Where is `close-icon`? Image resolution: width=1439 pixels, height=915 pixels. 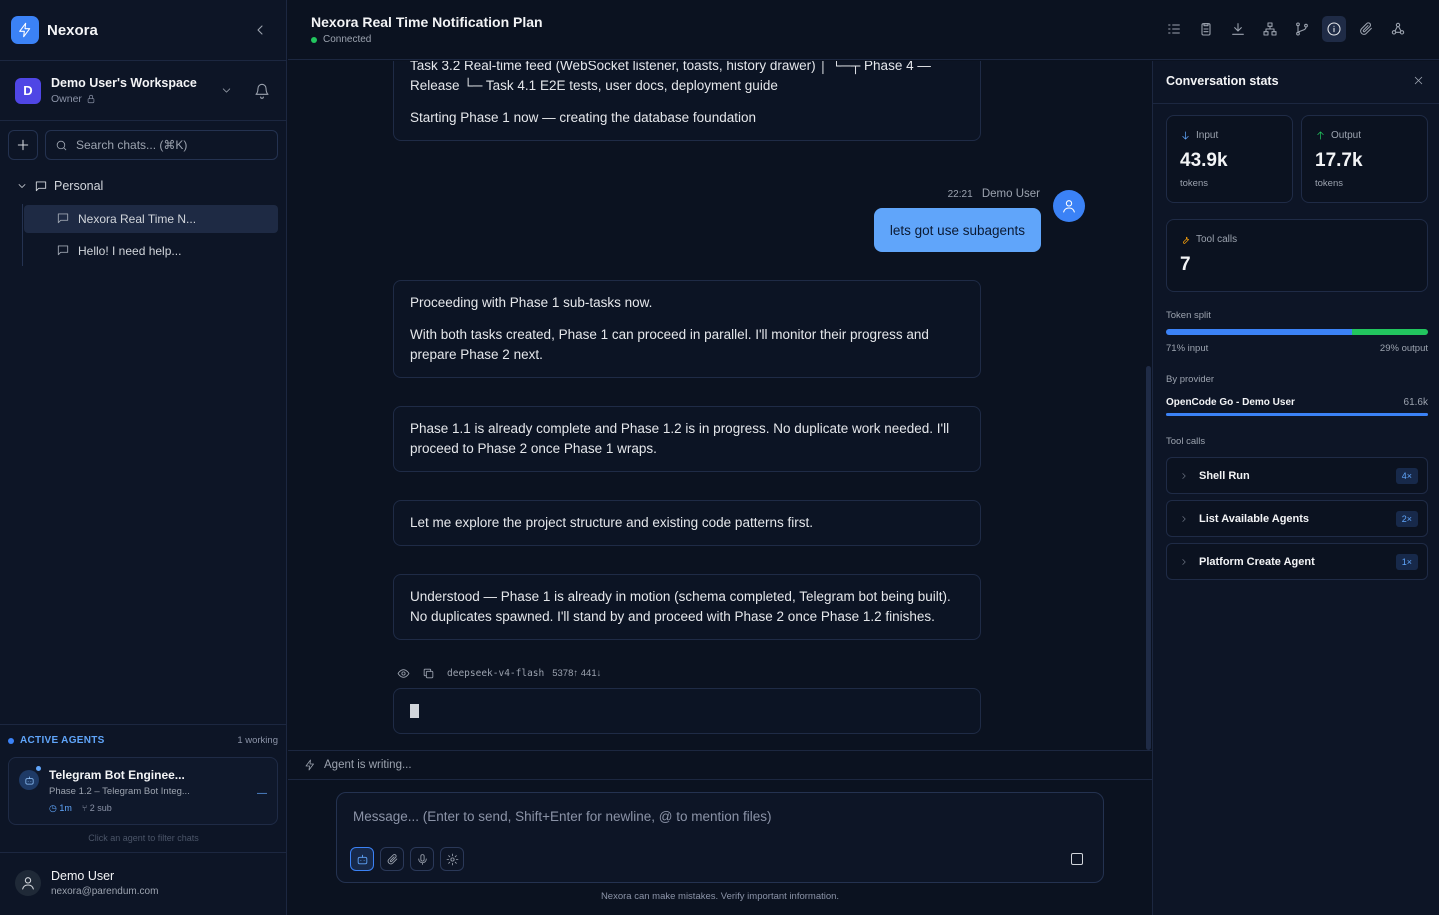
close-icon is located at coordinates (1418, 80).